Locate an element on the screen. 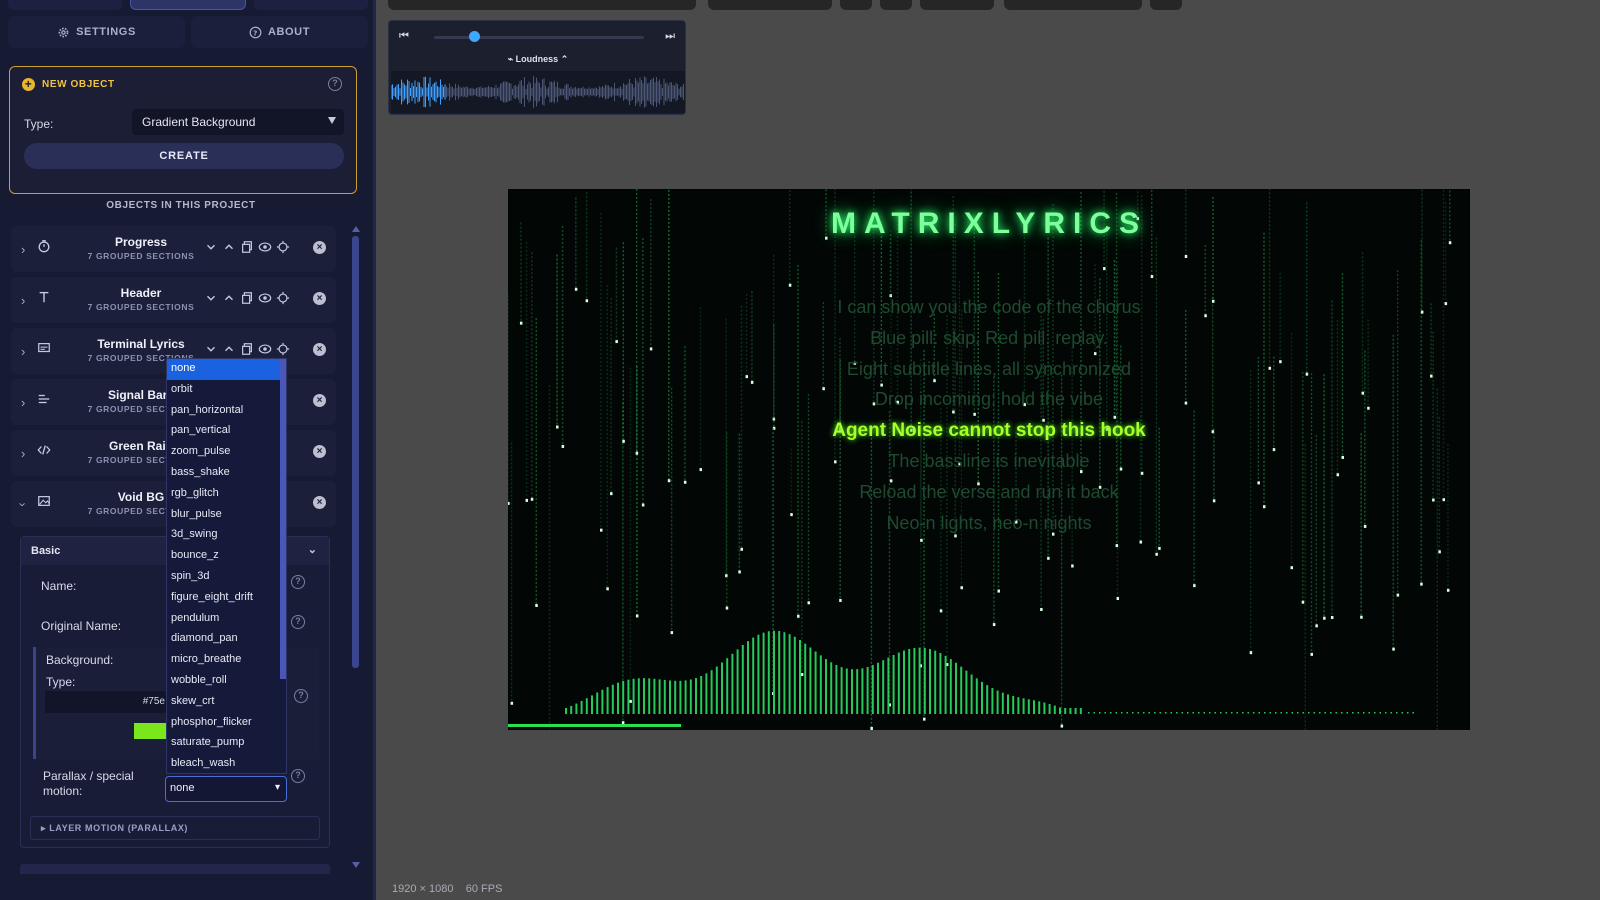 The image size is (1600, 900). sidebar-scrollbar is located at coordinates (356, 547).